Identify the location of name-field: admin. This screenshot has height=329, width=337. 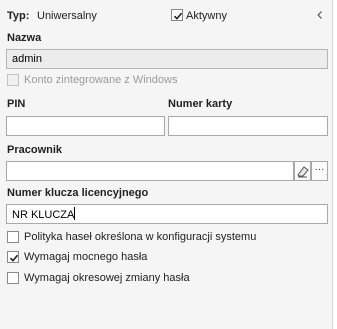
(167, 59).